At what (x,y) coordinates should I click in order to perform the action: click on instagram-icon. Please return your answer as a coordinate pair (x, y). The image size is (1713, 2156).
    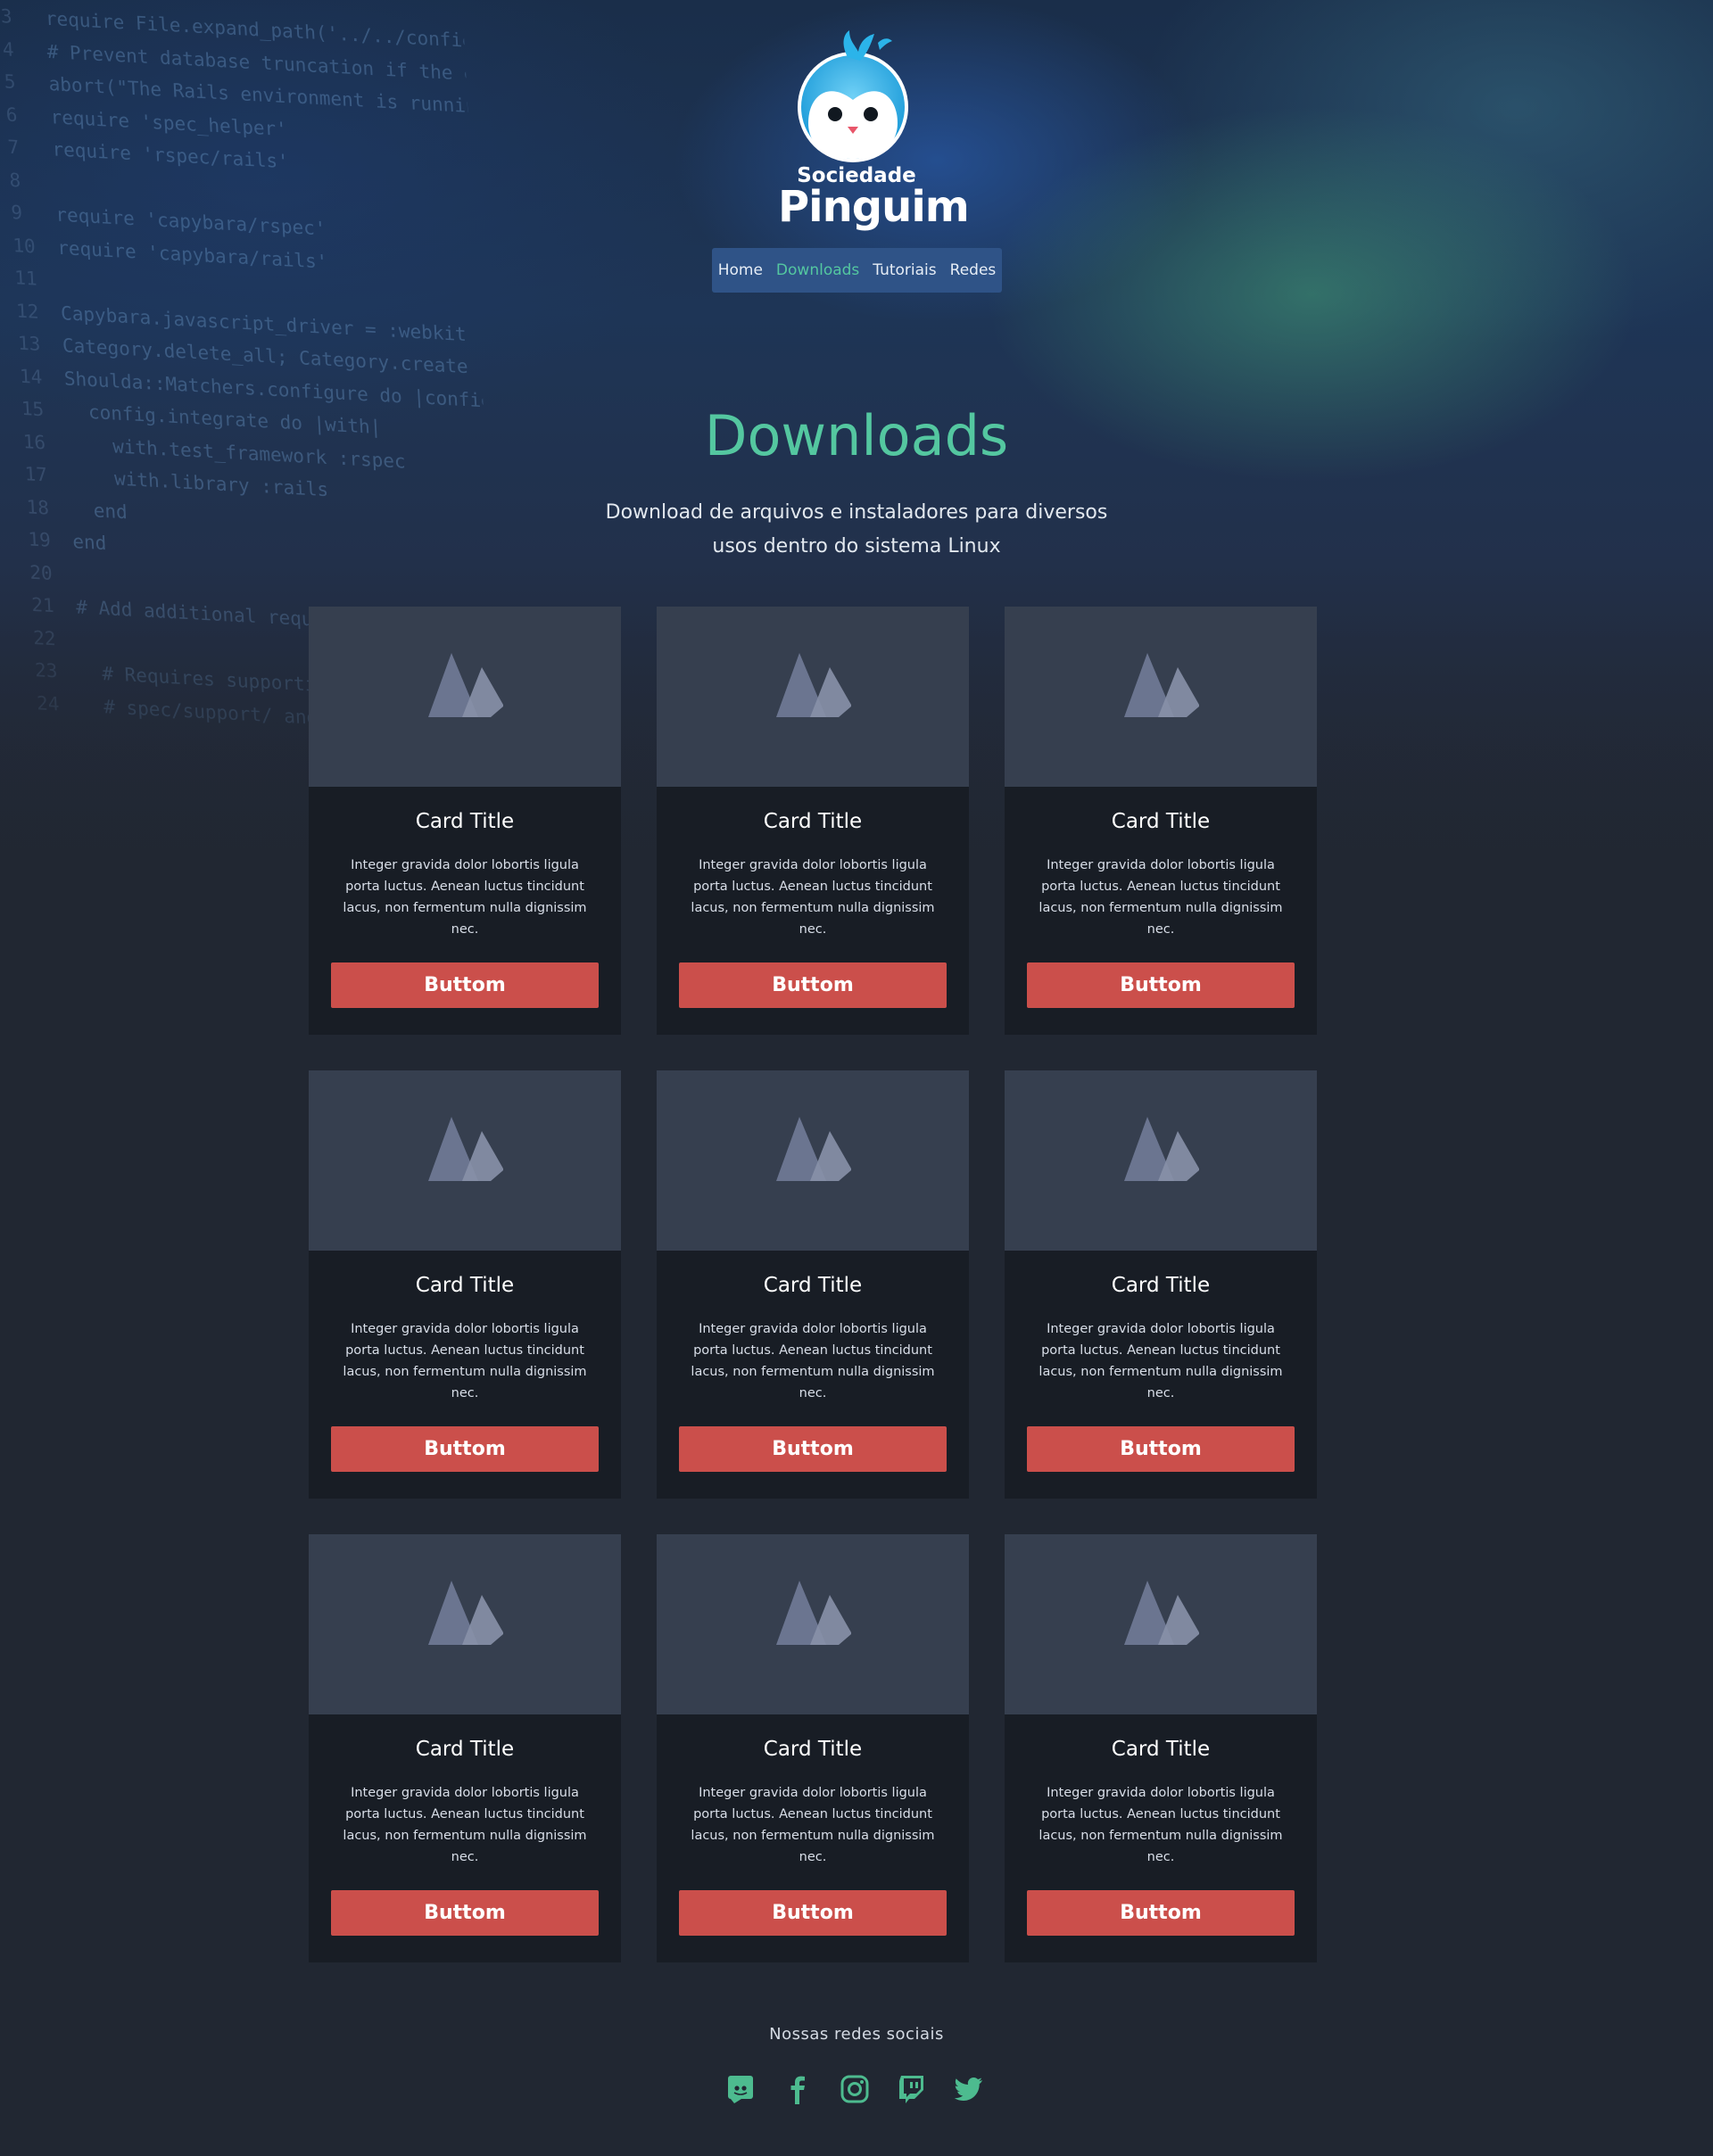
    Looking at the image, I should click on (855, 2089).